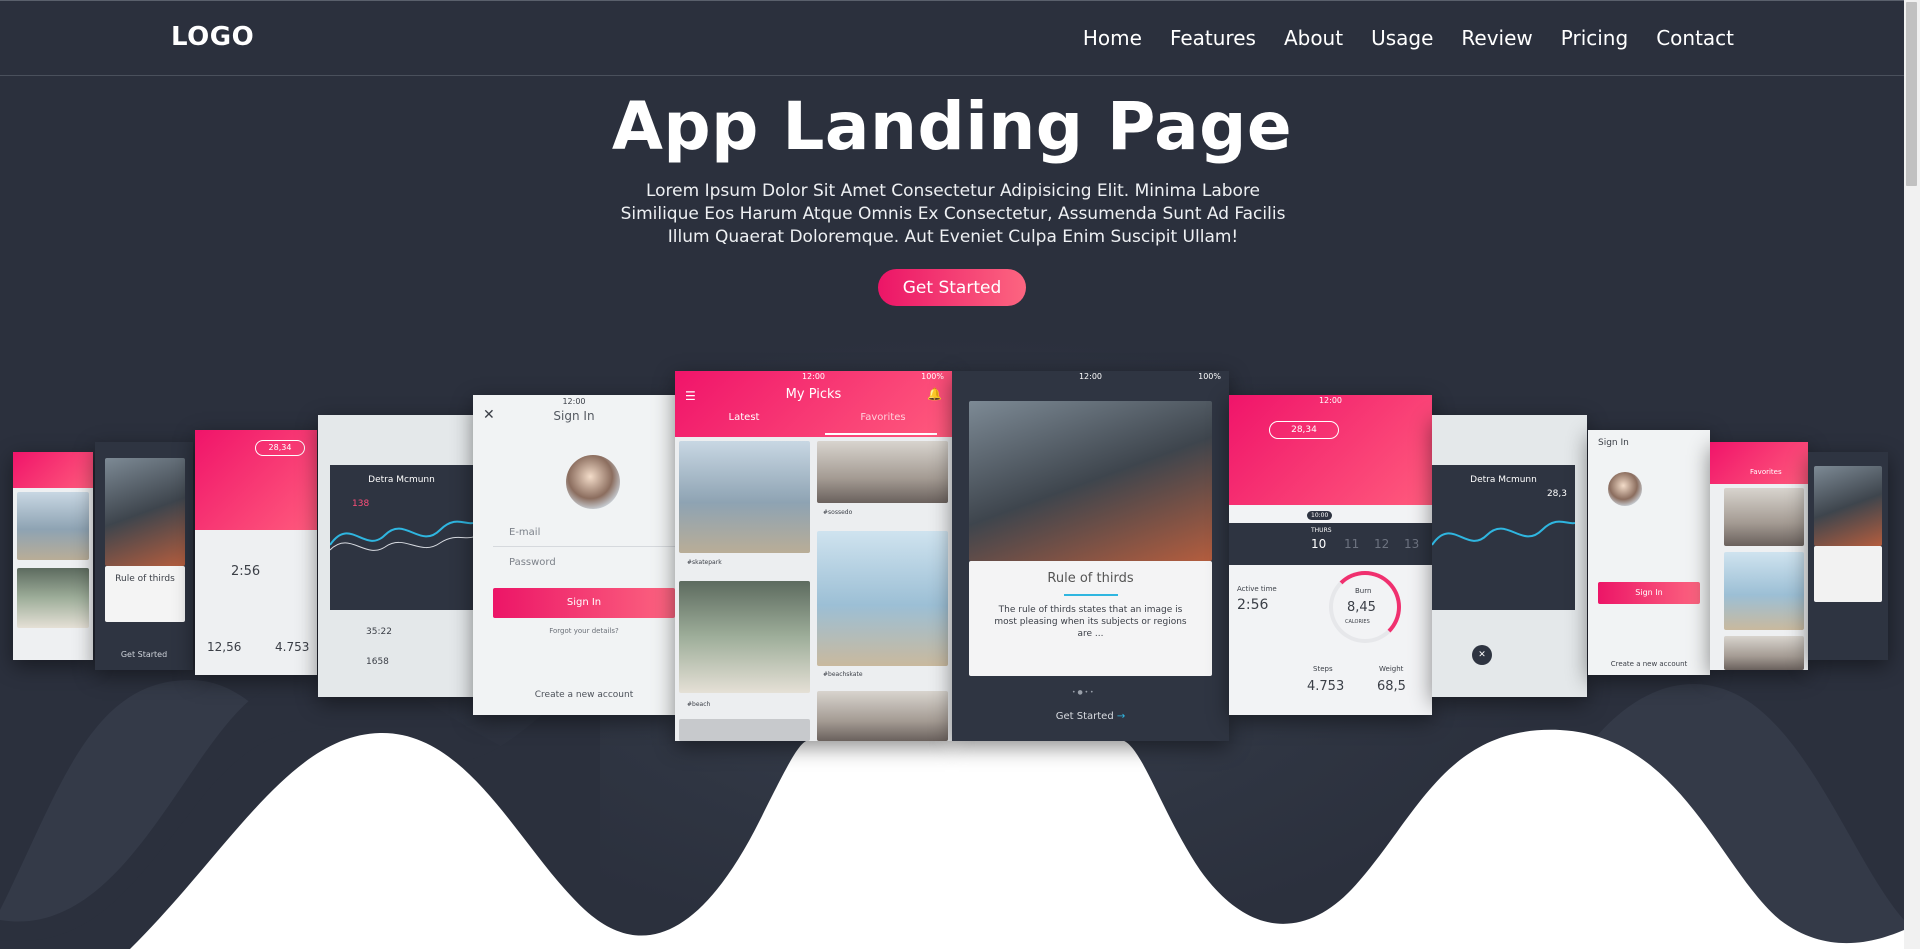  I want to click on screen-map-right: Detra Mcmunn 28,3 ✕, so click(1509, 556).